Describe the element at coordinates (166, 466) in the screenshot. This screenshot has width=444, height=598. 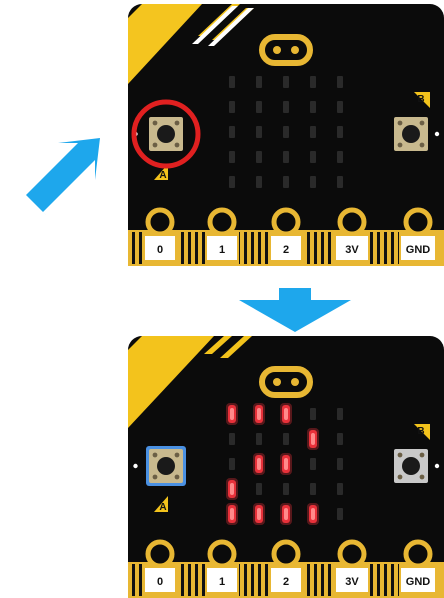
I see `button-a` at that location.